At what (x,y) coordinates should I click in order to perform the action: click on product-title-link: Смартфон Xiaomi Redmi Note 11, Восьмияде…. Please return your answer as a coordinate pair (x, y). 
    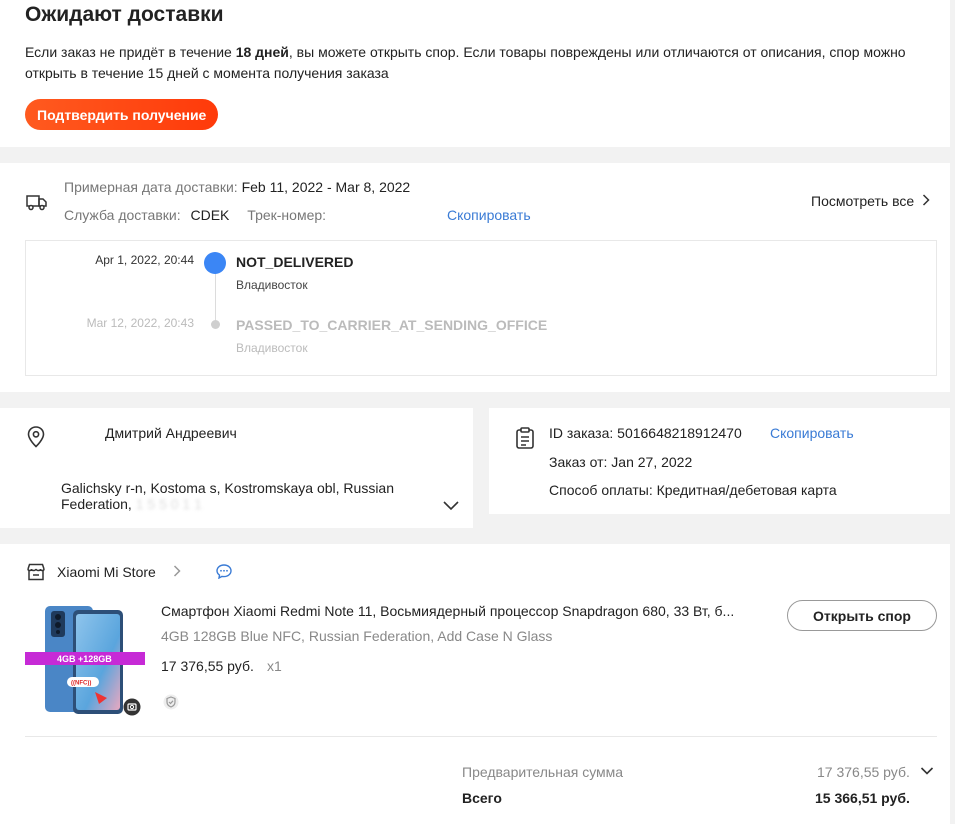
    Looking at the image, I should click on (461, 611).